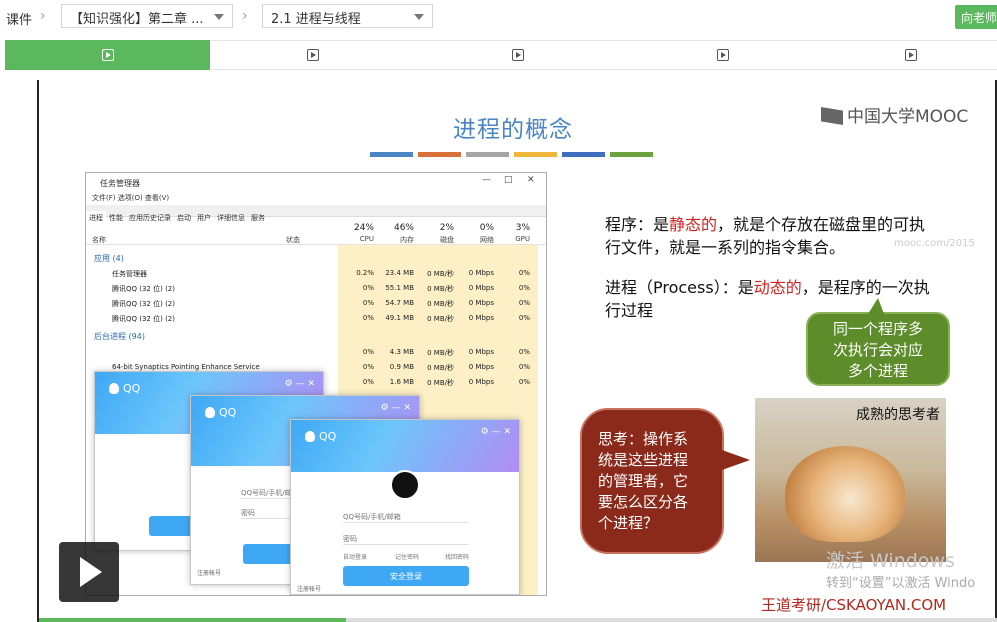  Describe the element at coordinates (679, 287) in the screenshot. I see `text: 进程（Process）：是` at that location.